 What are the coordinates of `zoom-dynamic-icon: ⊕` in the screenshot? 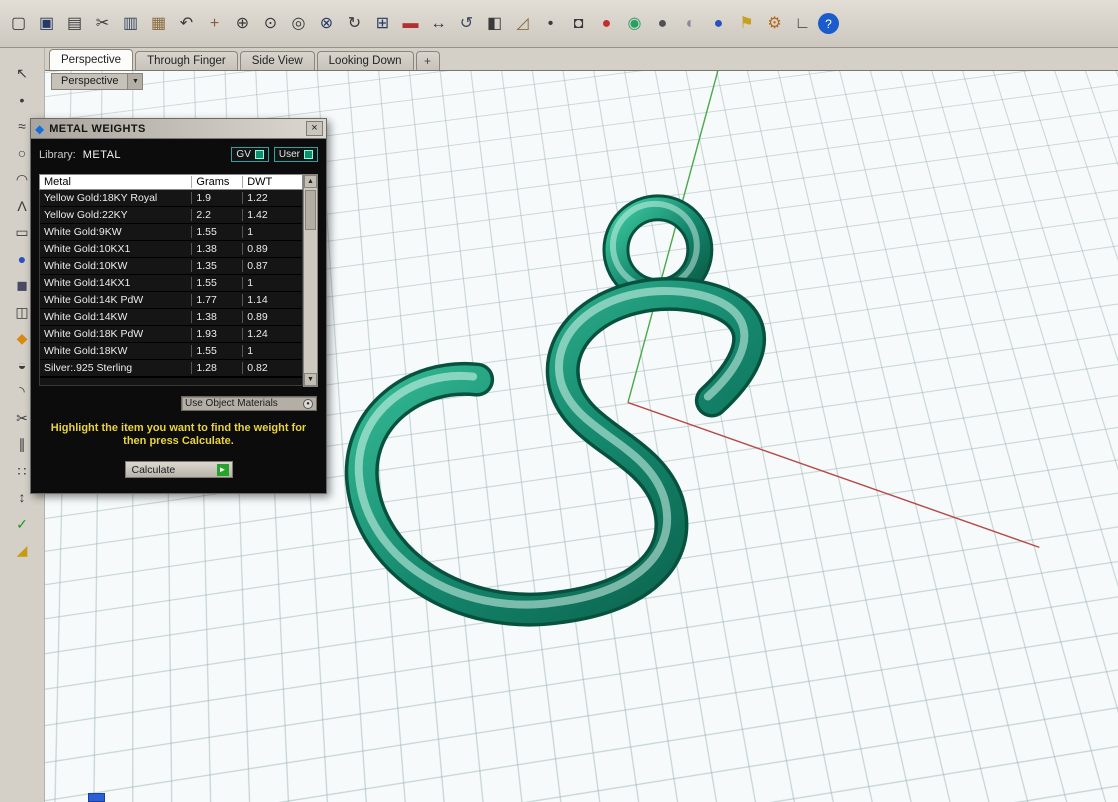 It's located at (242, 23).